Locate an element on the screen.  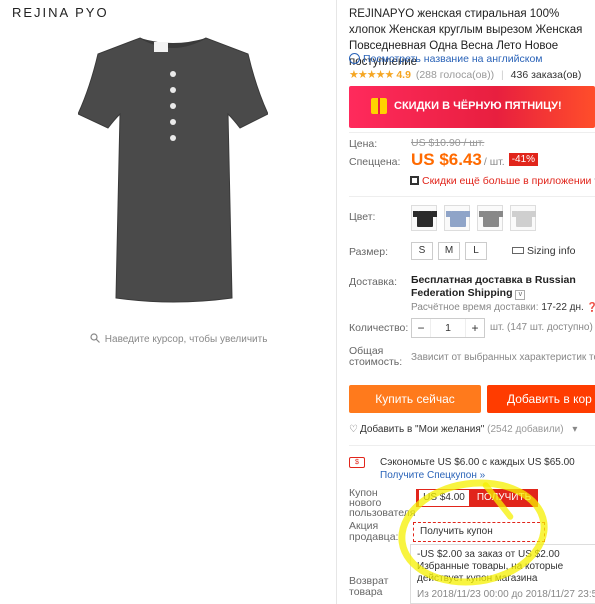
product-image is located at coordinates (173, 168).